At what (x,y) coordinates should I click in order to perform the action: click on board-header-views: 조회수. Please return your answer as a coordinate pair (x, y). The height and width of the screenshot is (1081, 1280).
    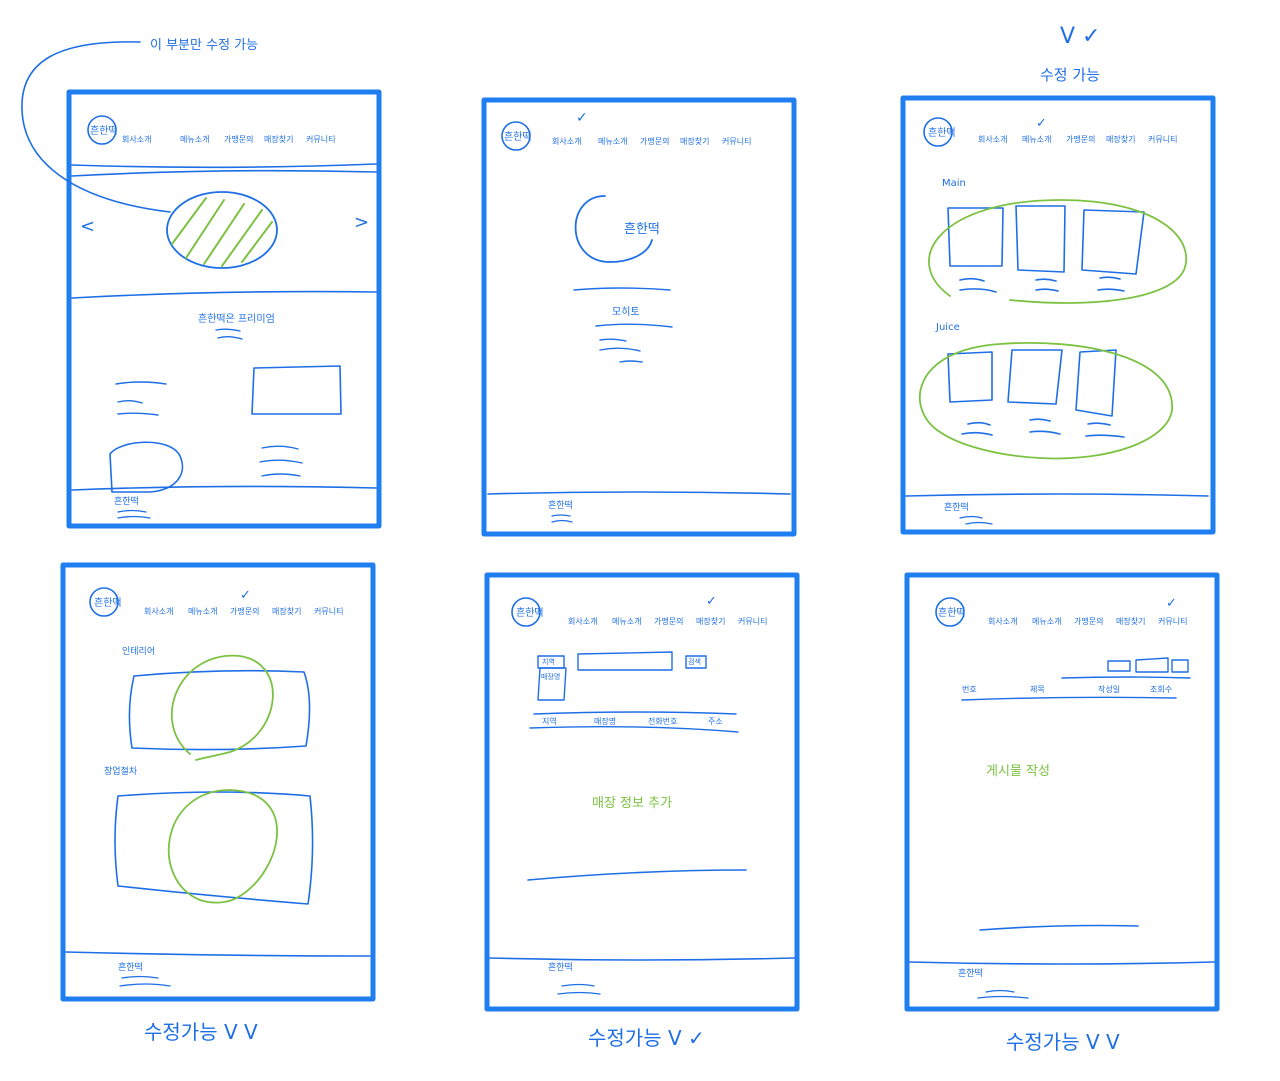
    Looking at the image, I should click on (1161, 689).